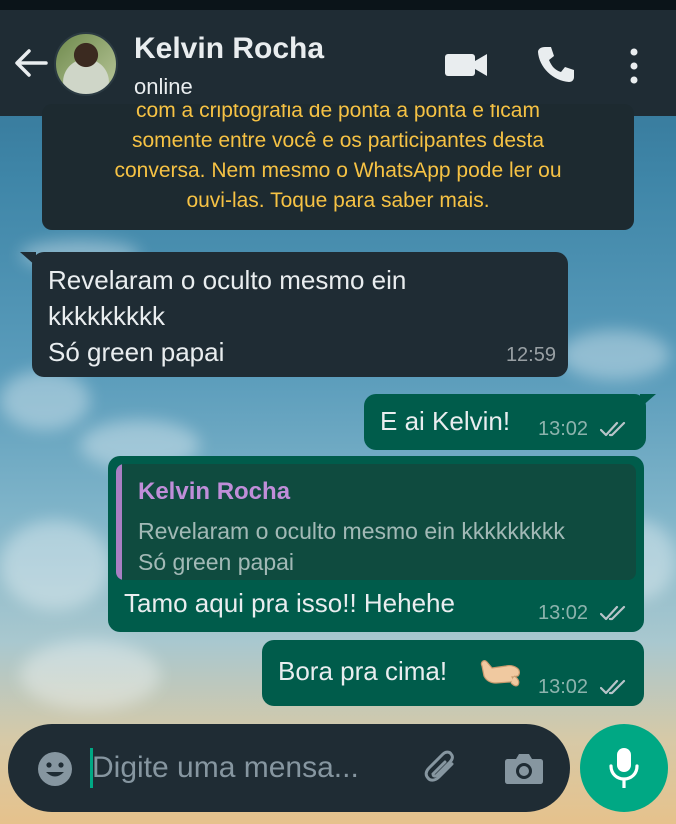  I want to click on emoji-icon, so click(55, 769).